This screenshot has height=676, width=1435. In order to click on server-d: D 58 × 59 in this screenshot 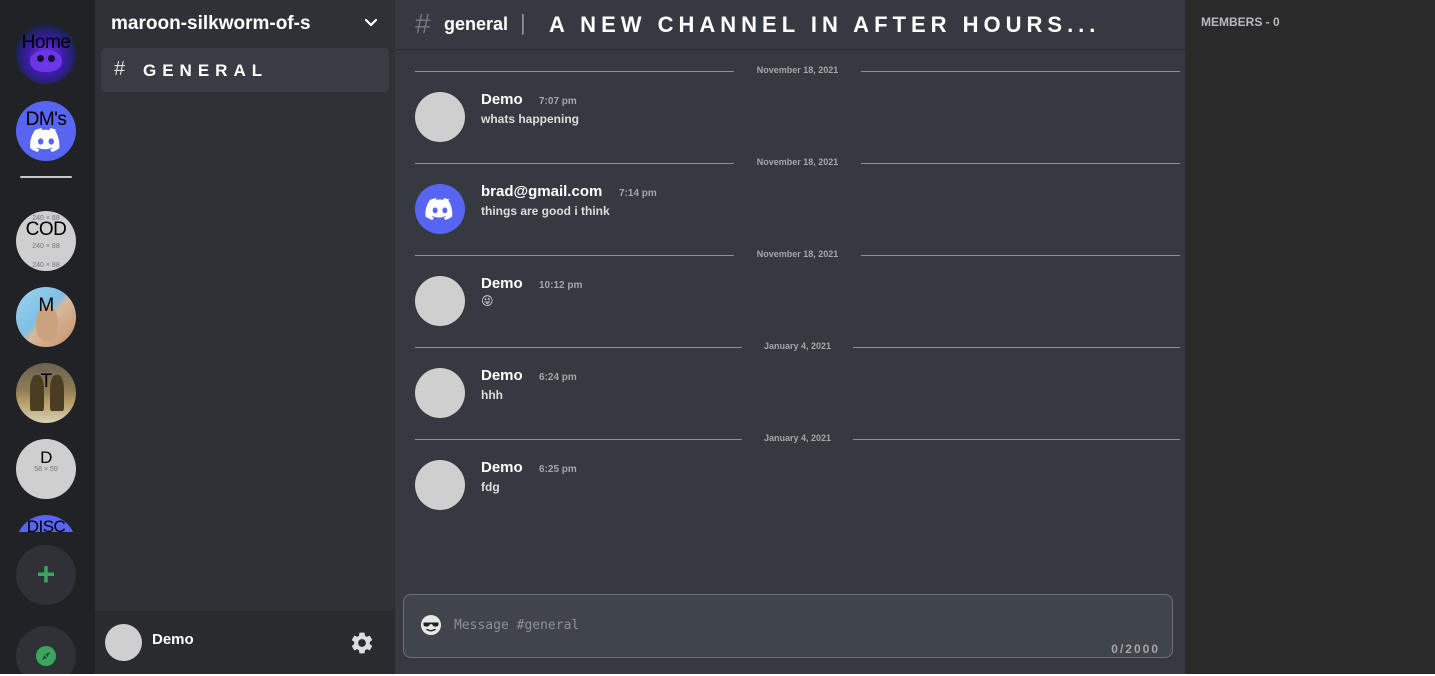, I will do `click(46, 469)`.